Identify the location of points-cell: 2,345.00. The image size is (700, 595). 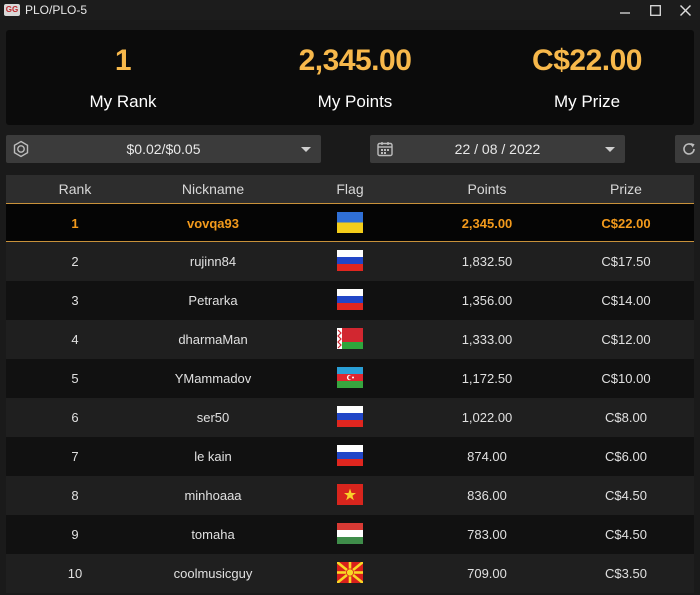
(487, 223).